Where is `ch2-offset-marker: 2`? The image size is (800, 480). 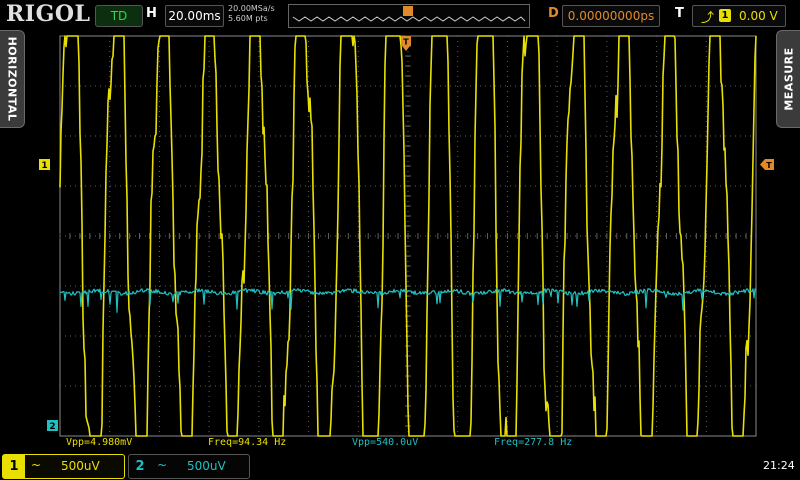
ch2-offset-marker: 2 is located at coordinates (52, 426).